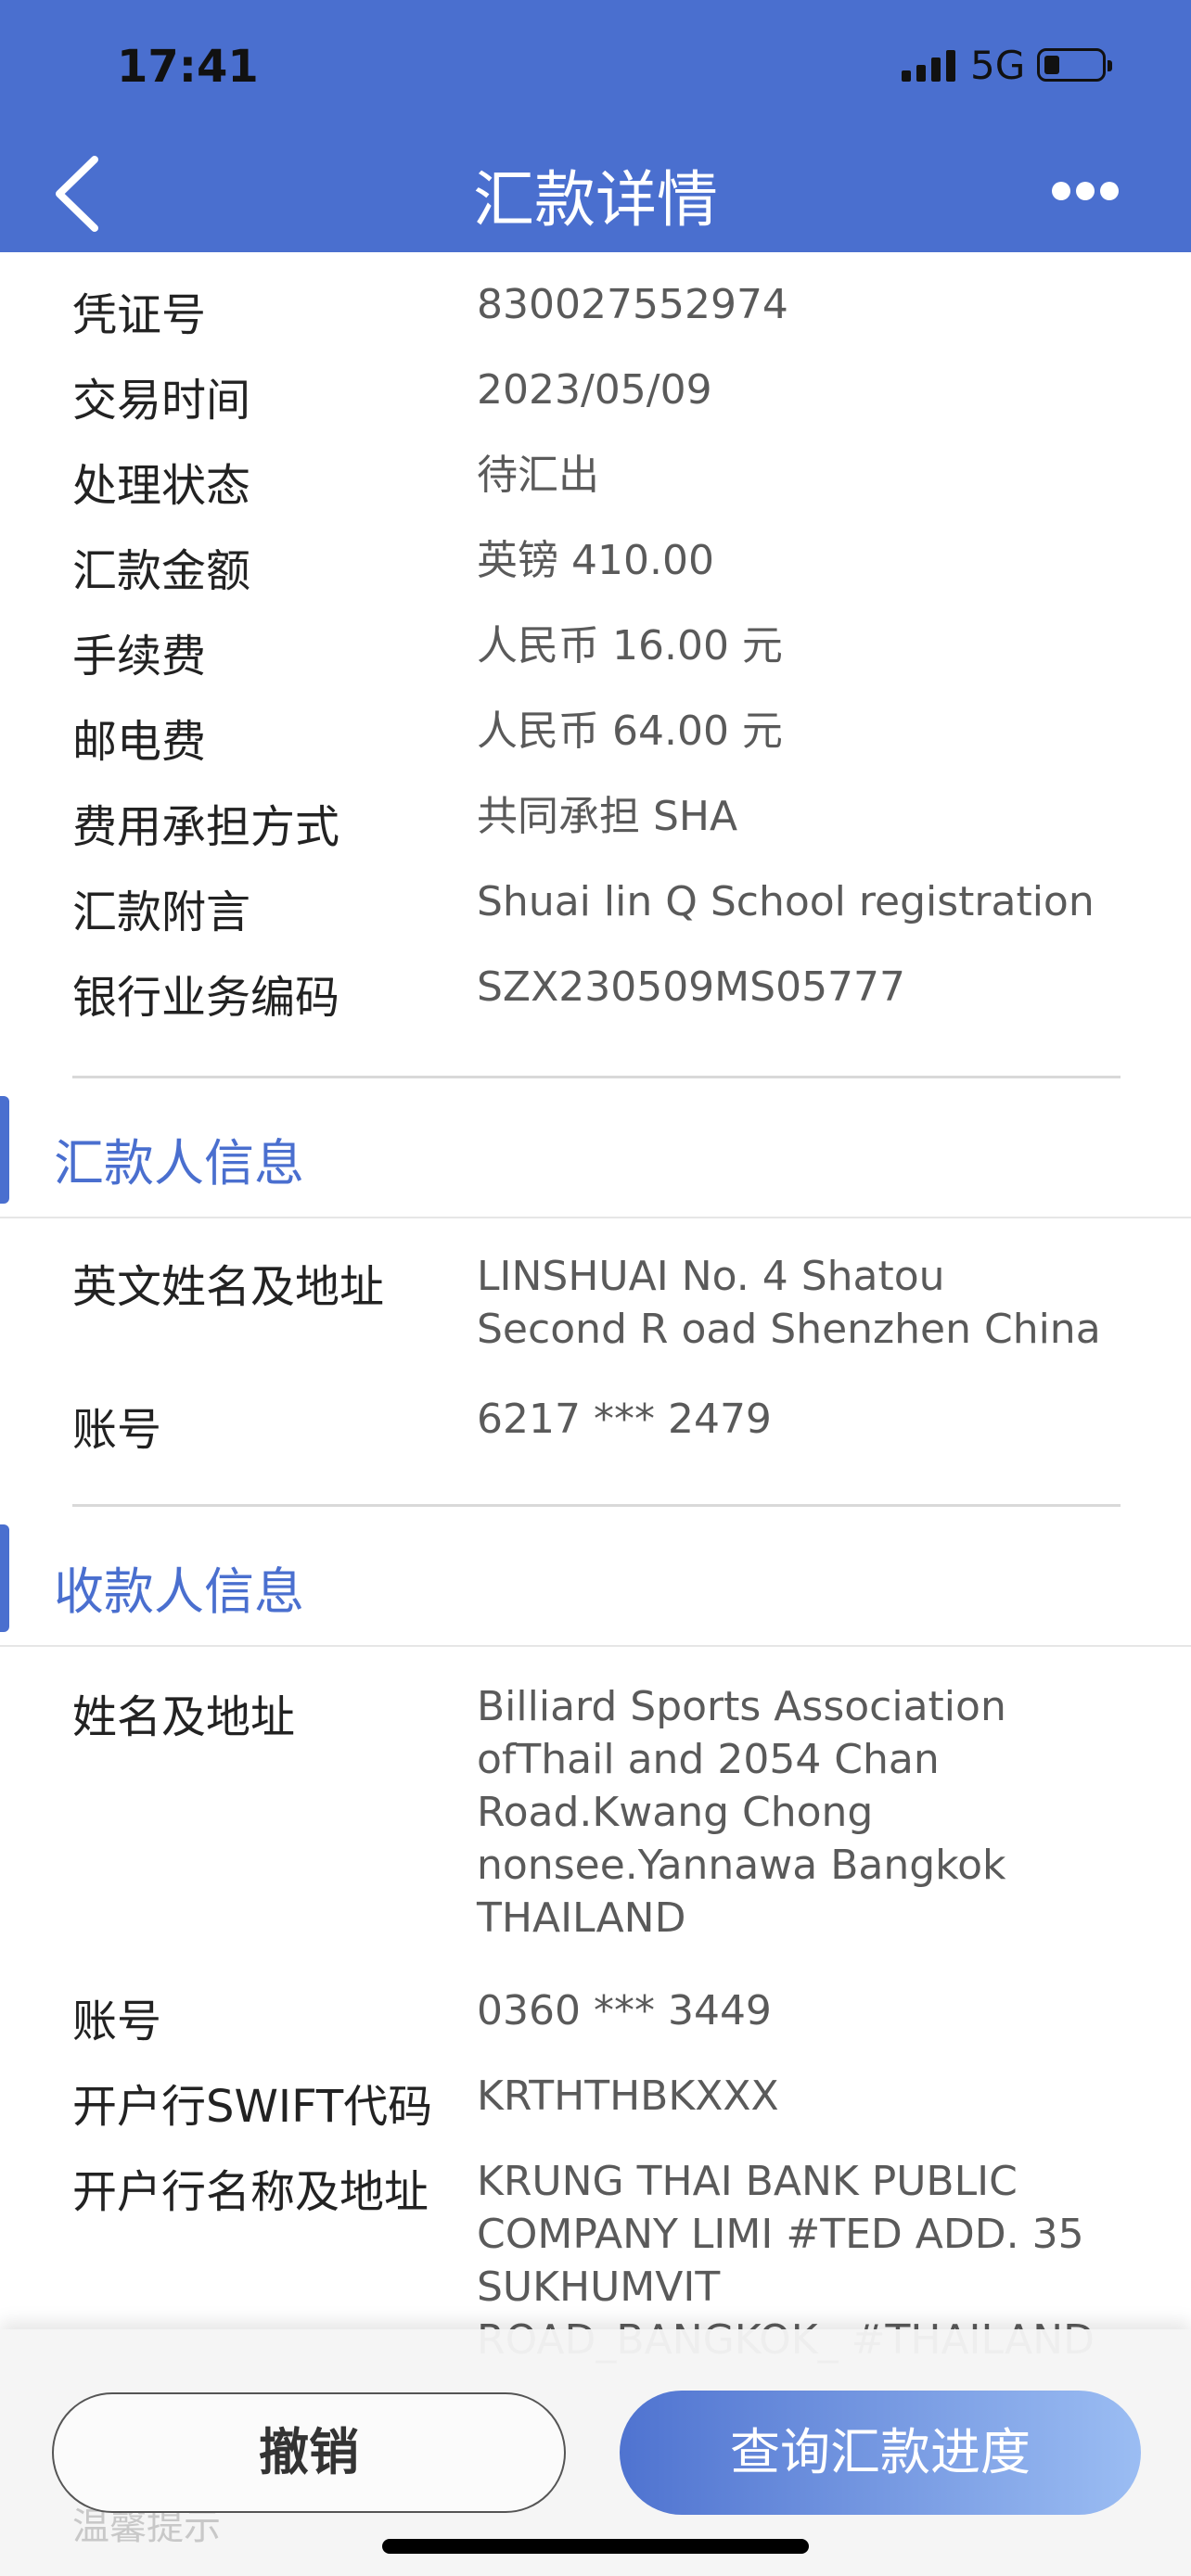 This screenshot has width=1191, height=2576. Describe the element at coordinates (179, 1163) in the screenshot. I see `section-title: 汇款人信息` at that location.